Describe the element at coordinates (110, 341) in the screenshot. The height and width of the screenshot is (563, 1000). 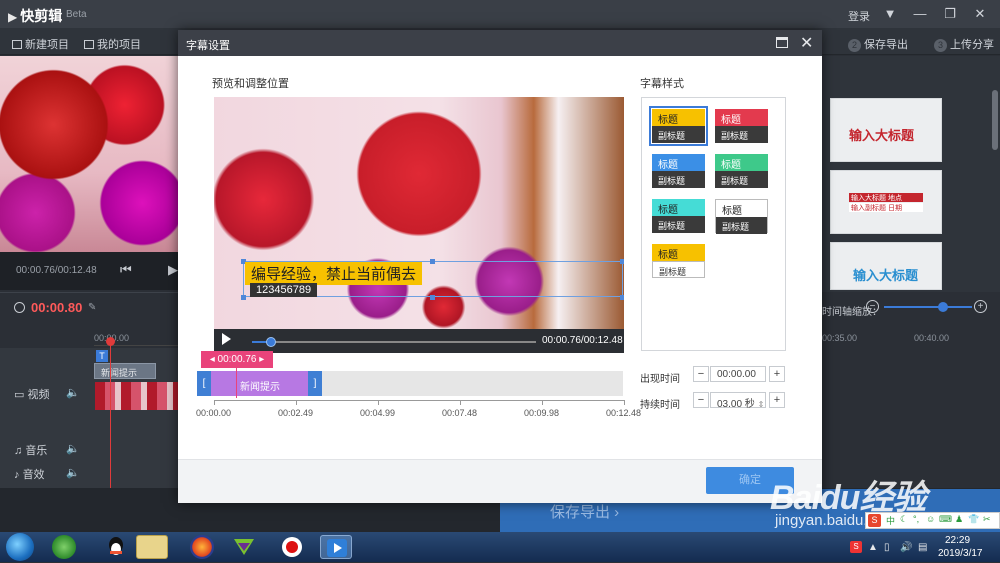
I see `playhead-handle` at that location.